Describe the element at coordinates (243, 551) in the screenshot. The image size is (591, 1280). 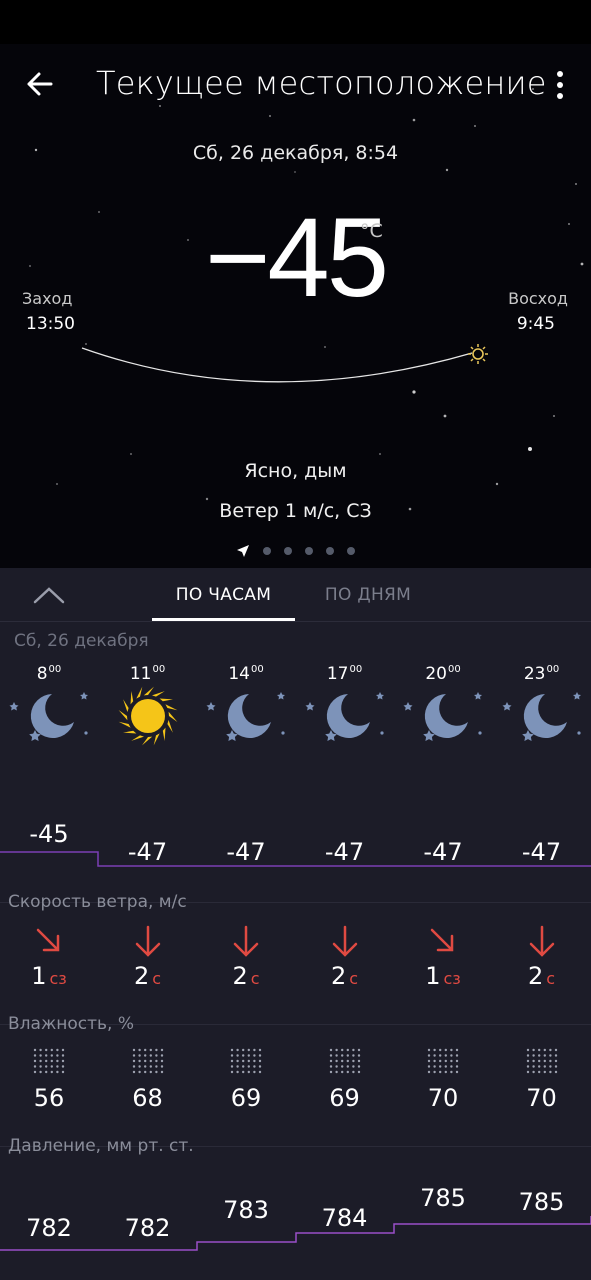
I see `navigation-arrow-icon` at that location.